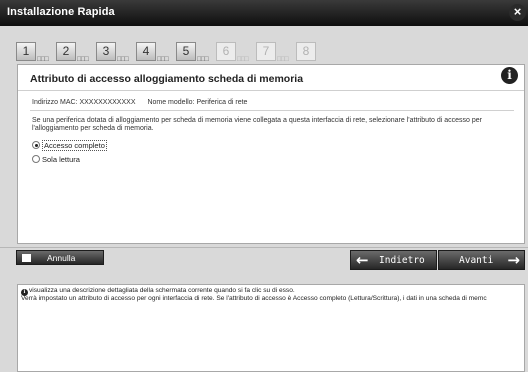  What do you see at coordinates (26, 258) in the screenshot?
I see `stop-icon` at bounding box center [26, 258].